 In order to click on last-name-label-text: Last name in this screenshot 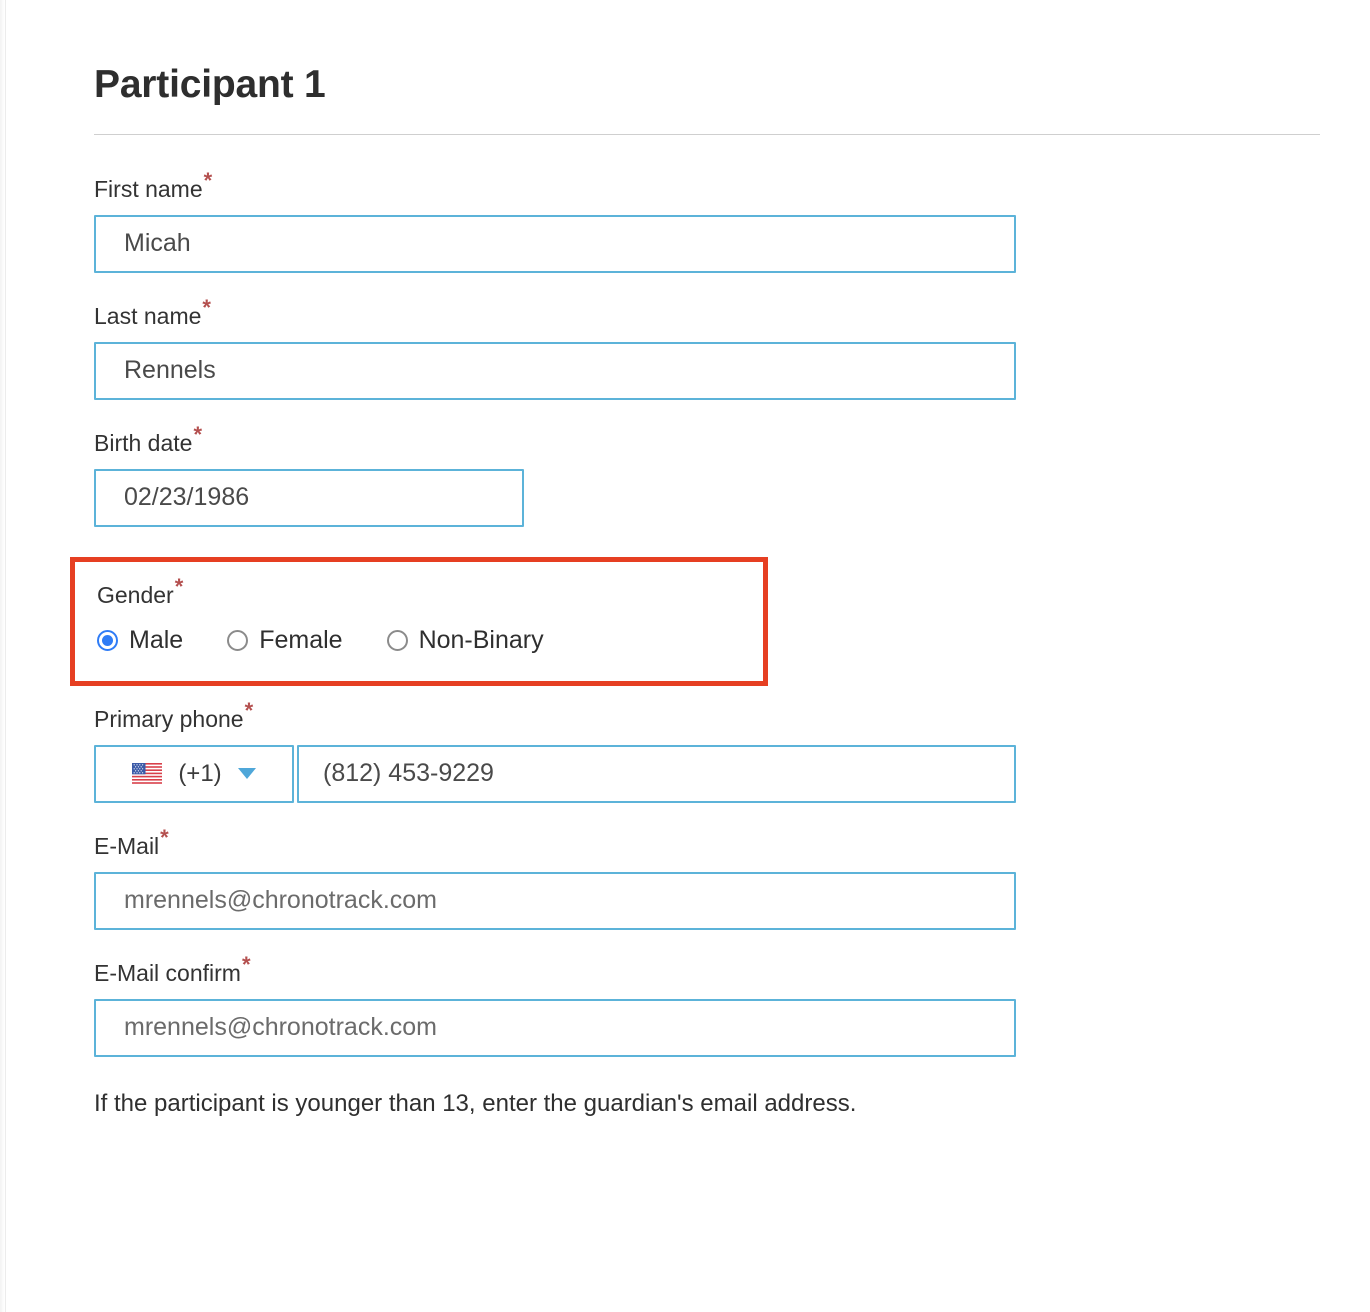, I will do `click(148, 315)`.